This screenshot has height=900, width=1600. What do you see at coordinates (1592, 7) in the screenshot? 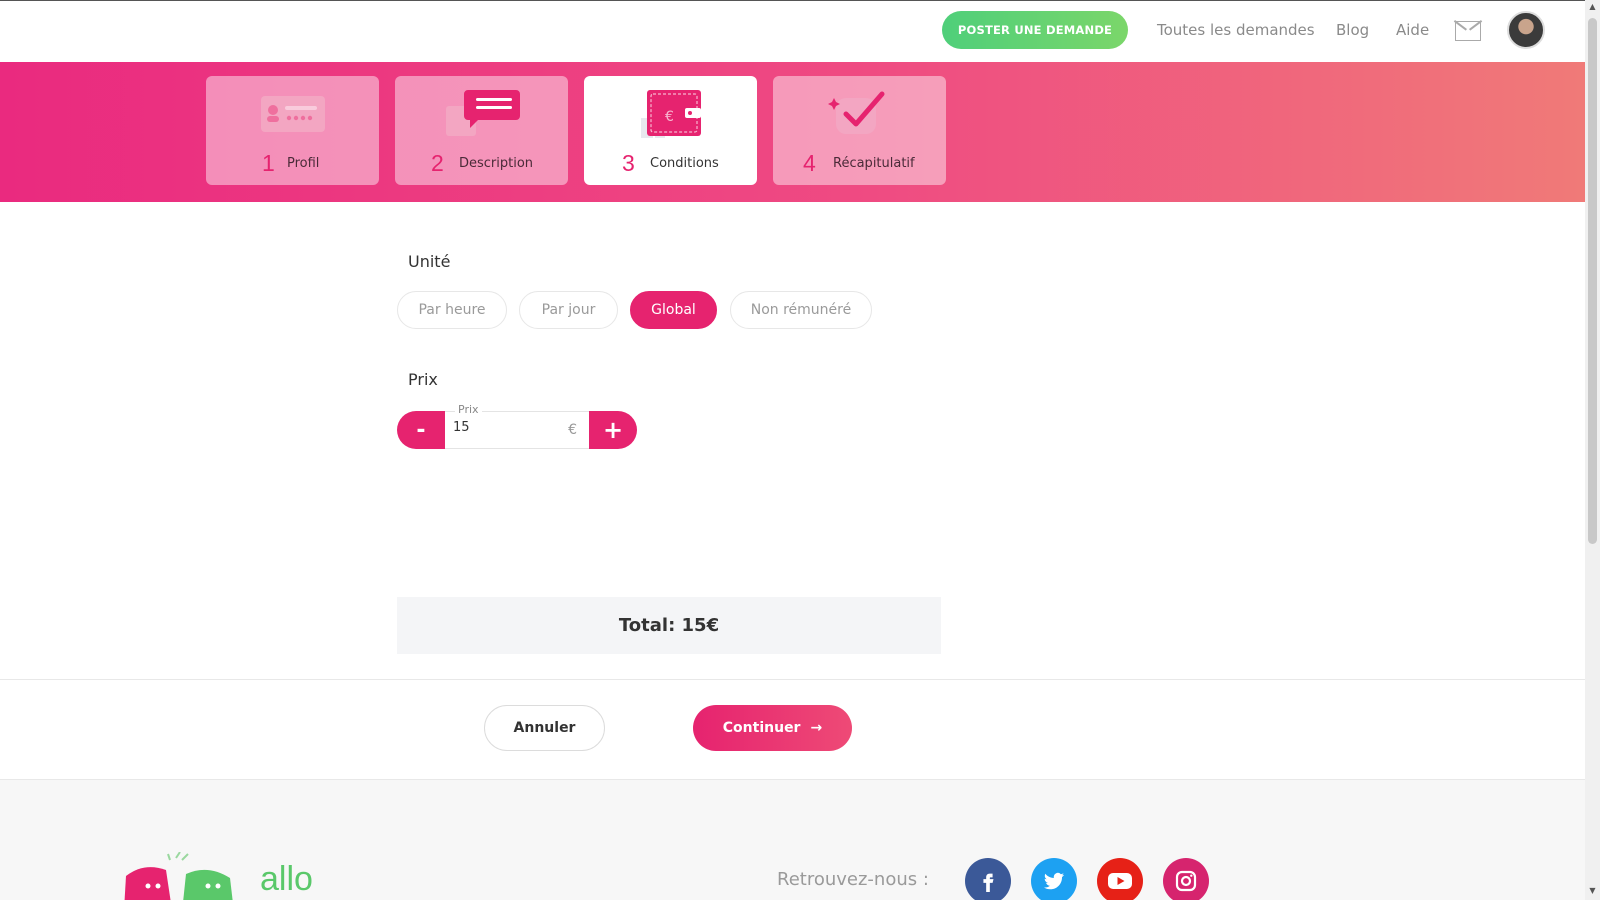
I see `scroll-up-icon: ▲` at bounding box center [1592, 7].